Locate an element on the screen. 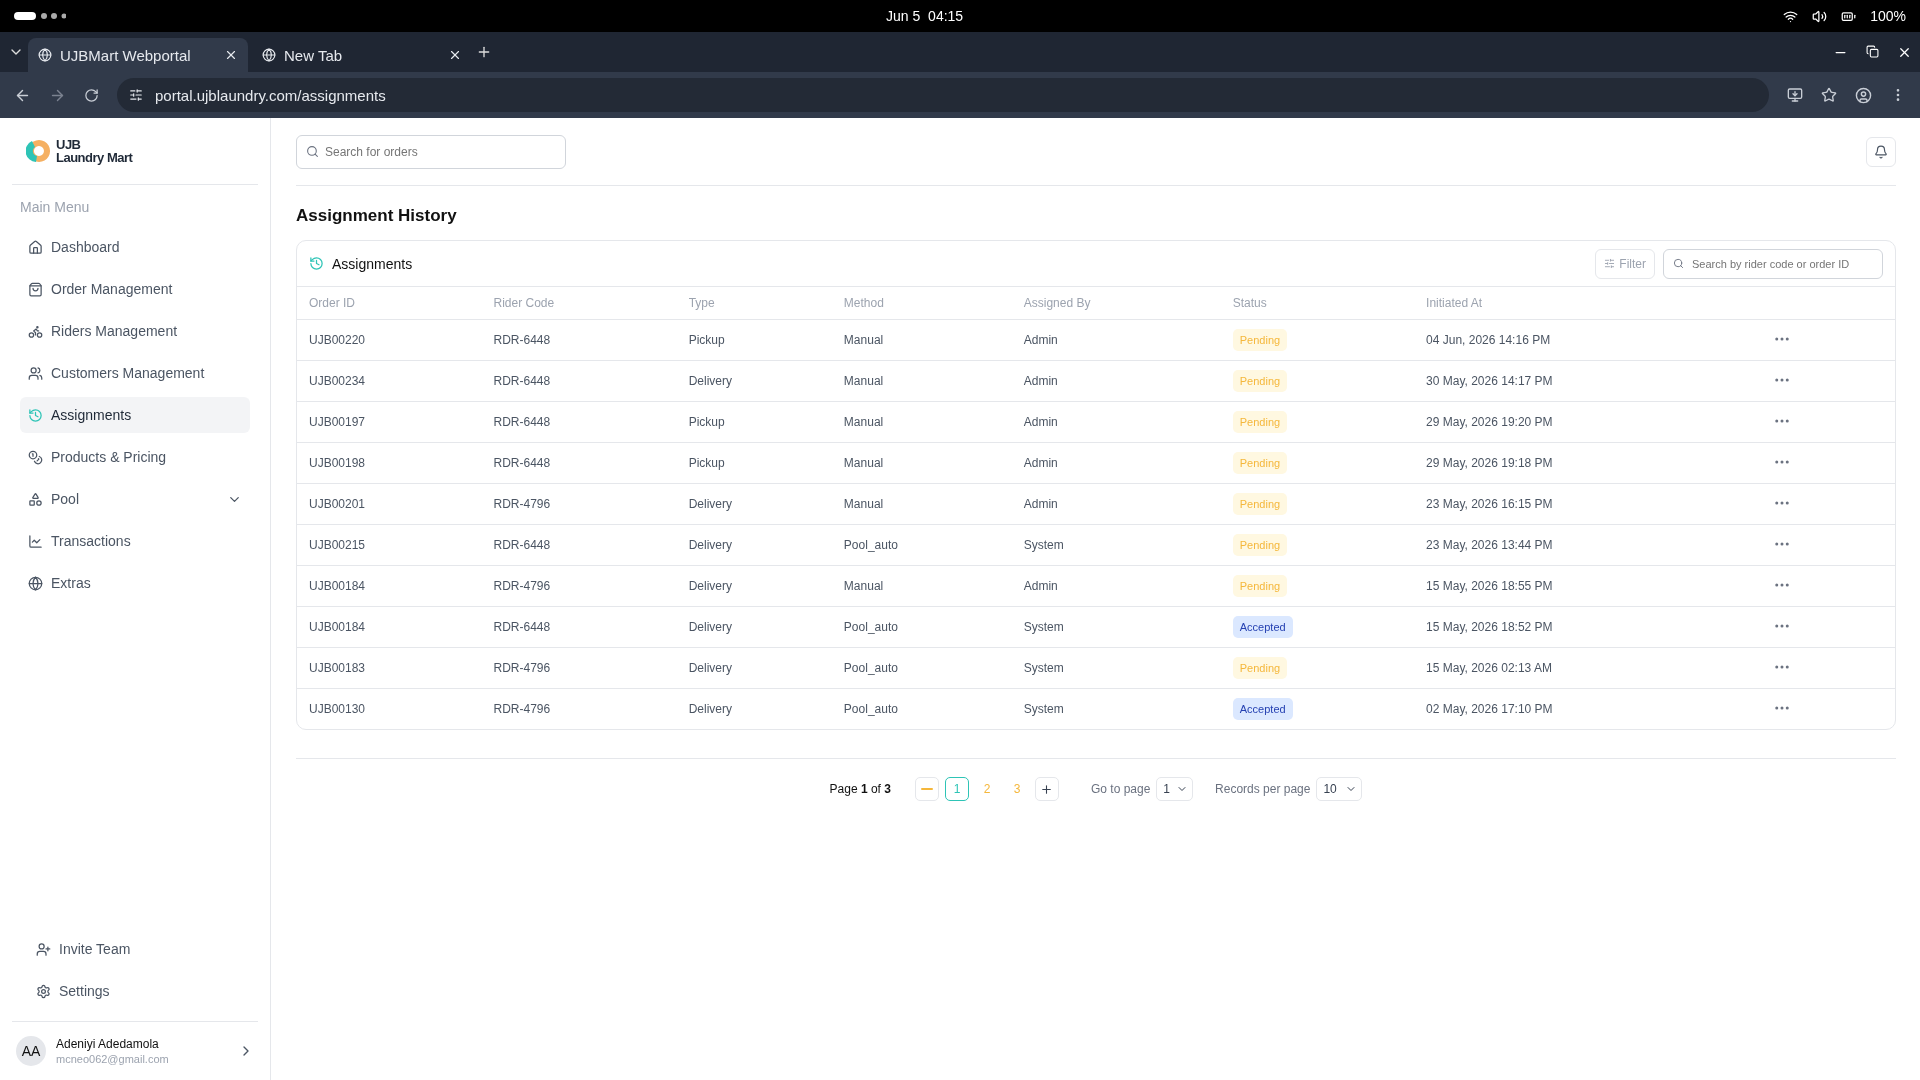 This screenshot has height=1080, width=1920. table-cell: UJB00184 is located at coordinates (389, 627).